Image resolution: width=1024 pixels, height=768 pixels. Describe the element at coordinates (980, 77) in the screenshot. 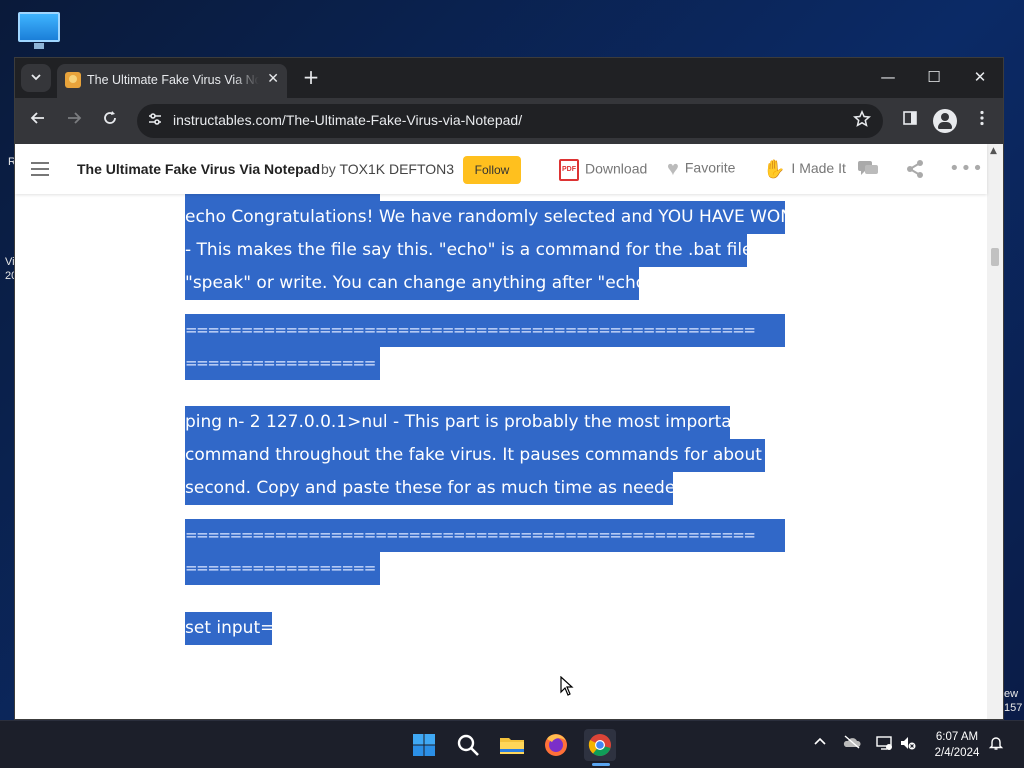

I see `close-window-button: ✕` at that location.